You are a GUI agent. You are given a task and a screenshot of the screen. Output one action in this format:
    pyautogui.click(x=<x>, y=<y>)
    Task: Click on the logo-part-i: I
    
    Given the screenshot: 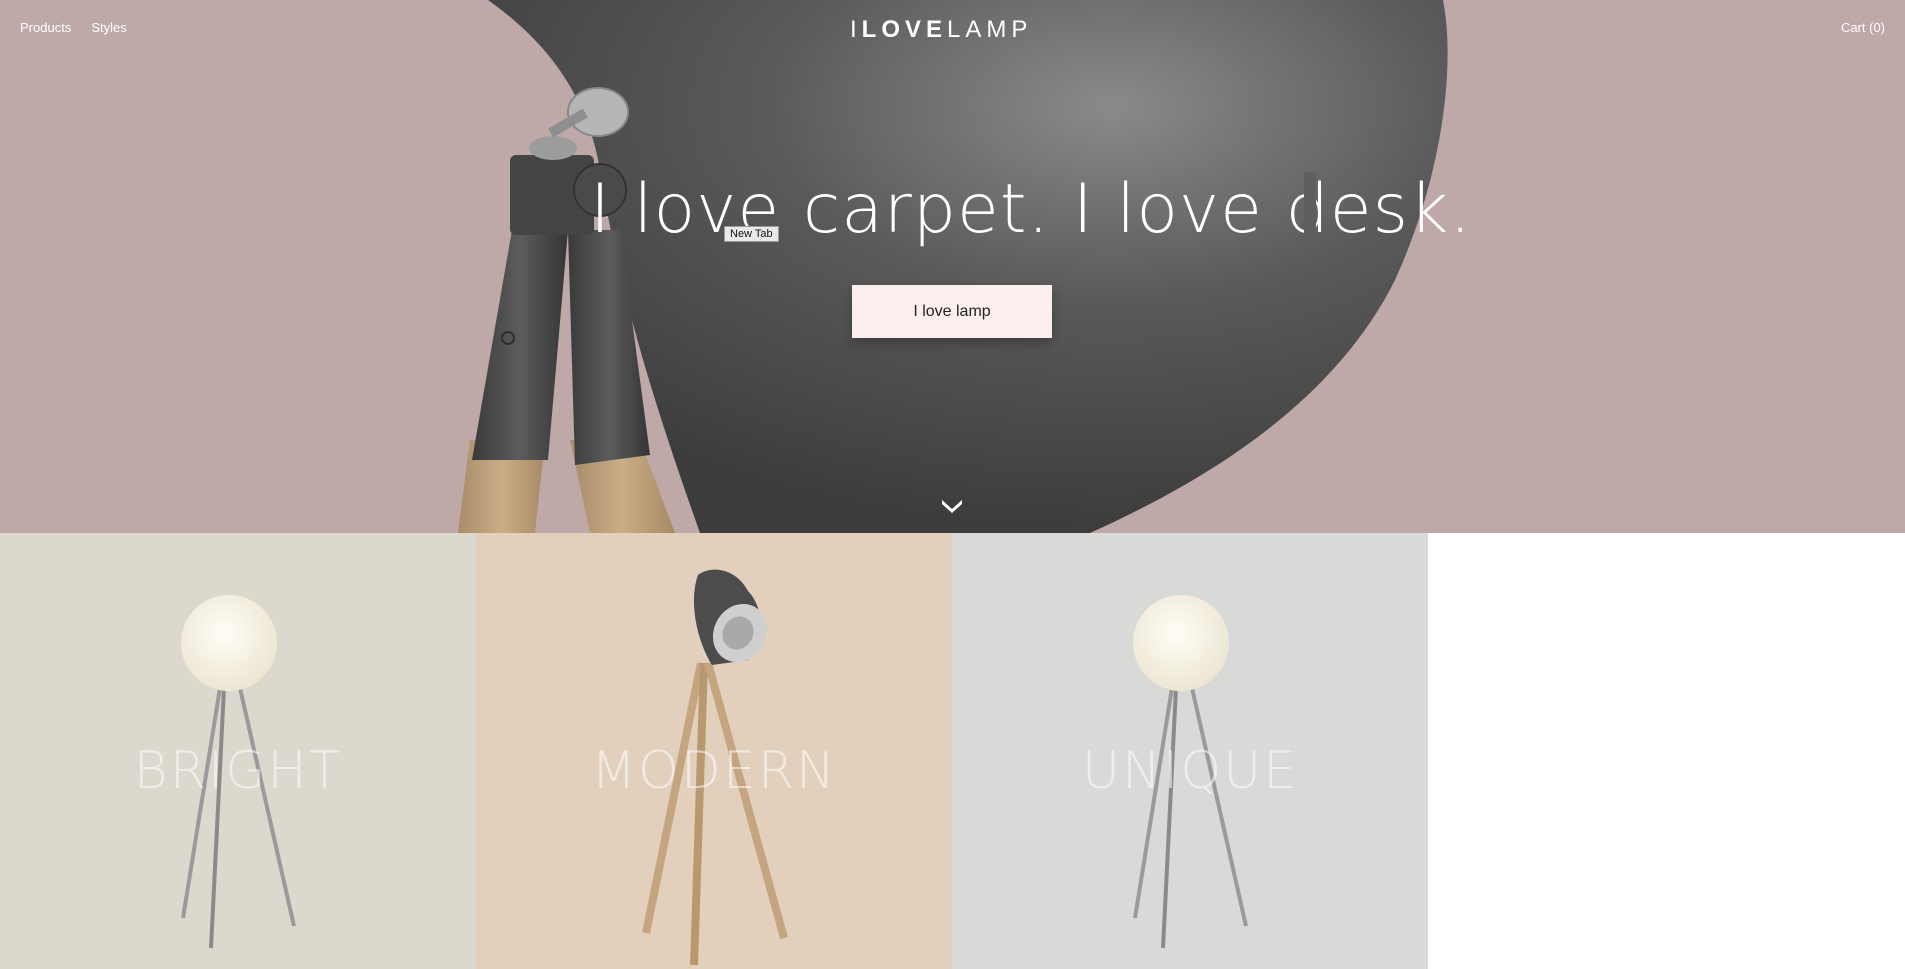 What is the action you would take?
    pyautogui.click(x=856, y=29)
    